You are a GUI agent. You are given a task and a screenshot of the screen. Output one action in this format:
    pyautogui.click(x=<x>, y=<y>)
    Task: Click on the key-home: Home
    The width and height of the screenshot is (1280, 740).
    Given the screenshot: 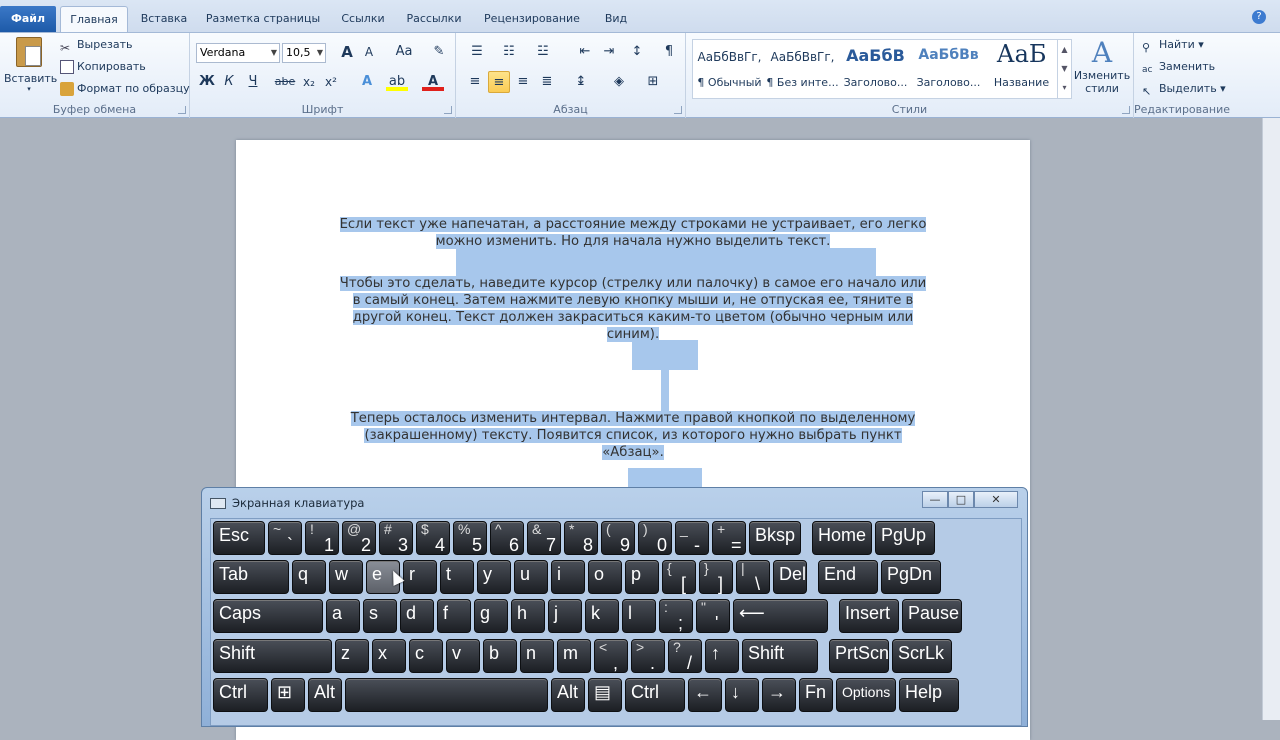 What is the action you would take?
    pyautogui.click(x=842, y=538)
    